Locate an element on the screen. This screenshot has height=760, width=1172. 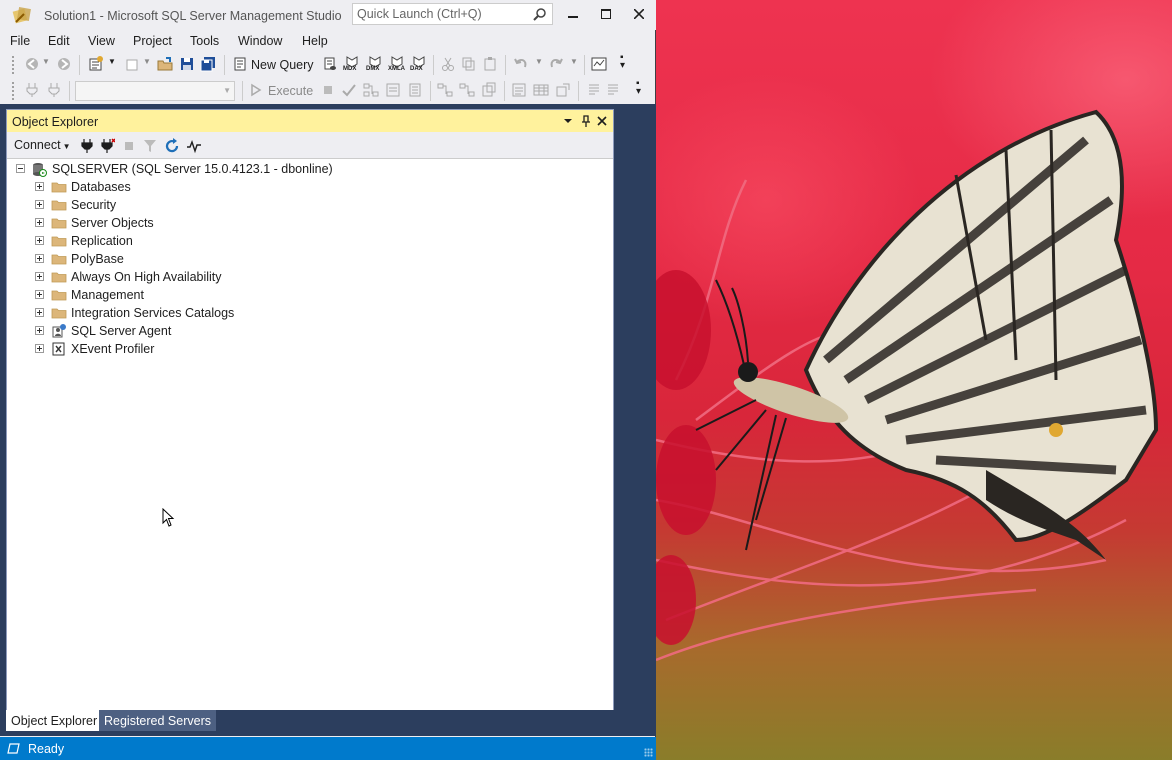
xmla-query-icon: XMLA is located at coordinates (397, 64).